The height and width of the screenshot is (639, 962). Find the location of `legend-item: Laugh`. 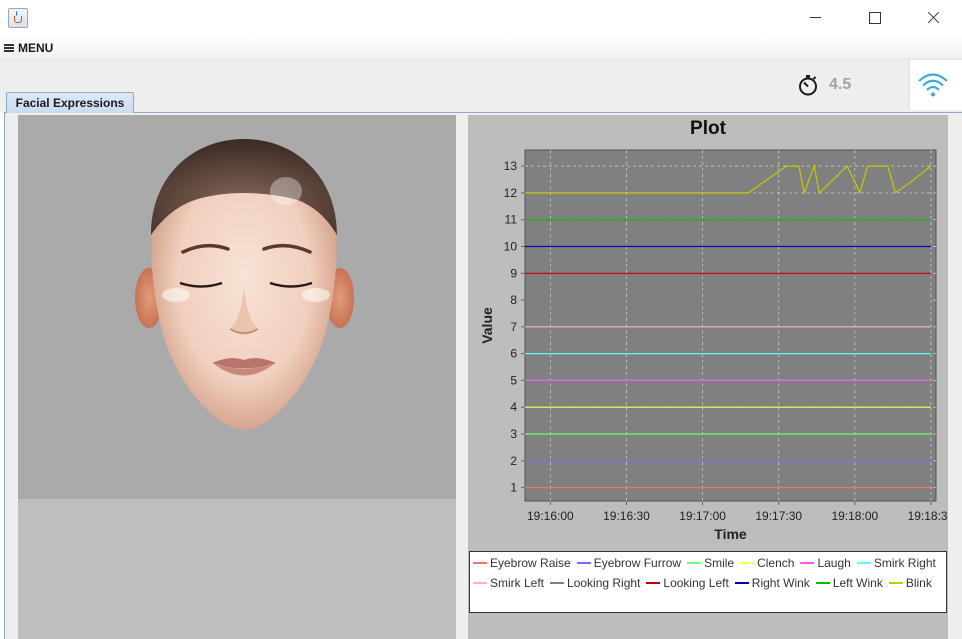

legend-item: Laugh is located at coordinates (825, 563).